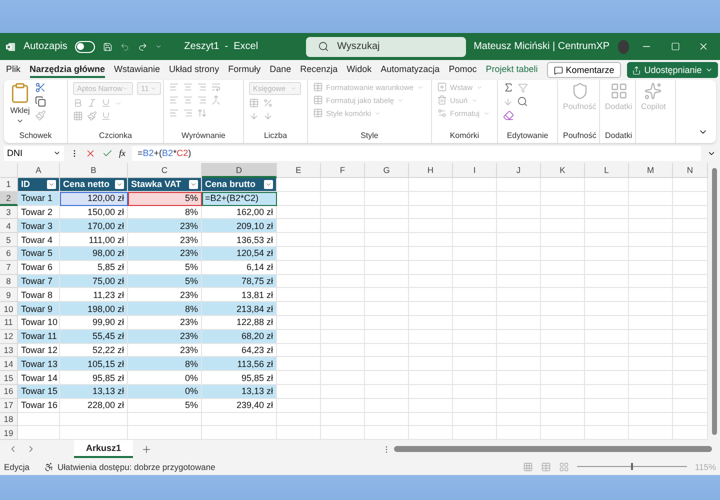 This screenshot has height=500, width=720. I want to click on table-cell: 5%, so click(165, 267).